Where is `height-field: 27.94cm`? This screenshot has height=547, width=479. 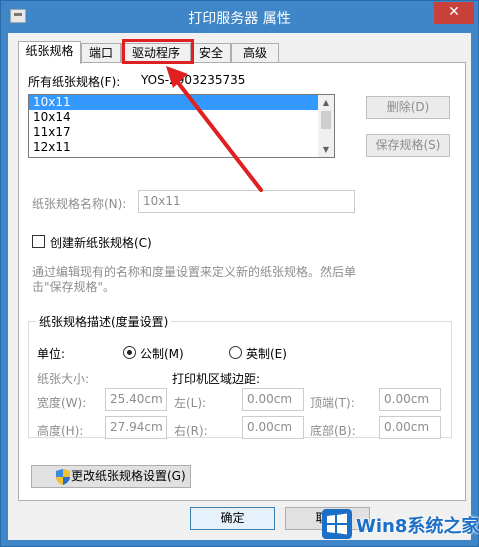
height-field: 27.94cm is located at coordinates (136, 427).